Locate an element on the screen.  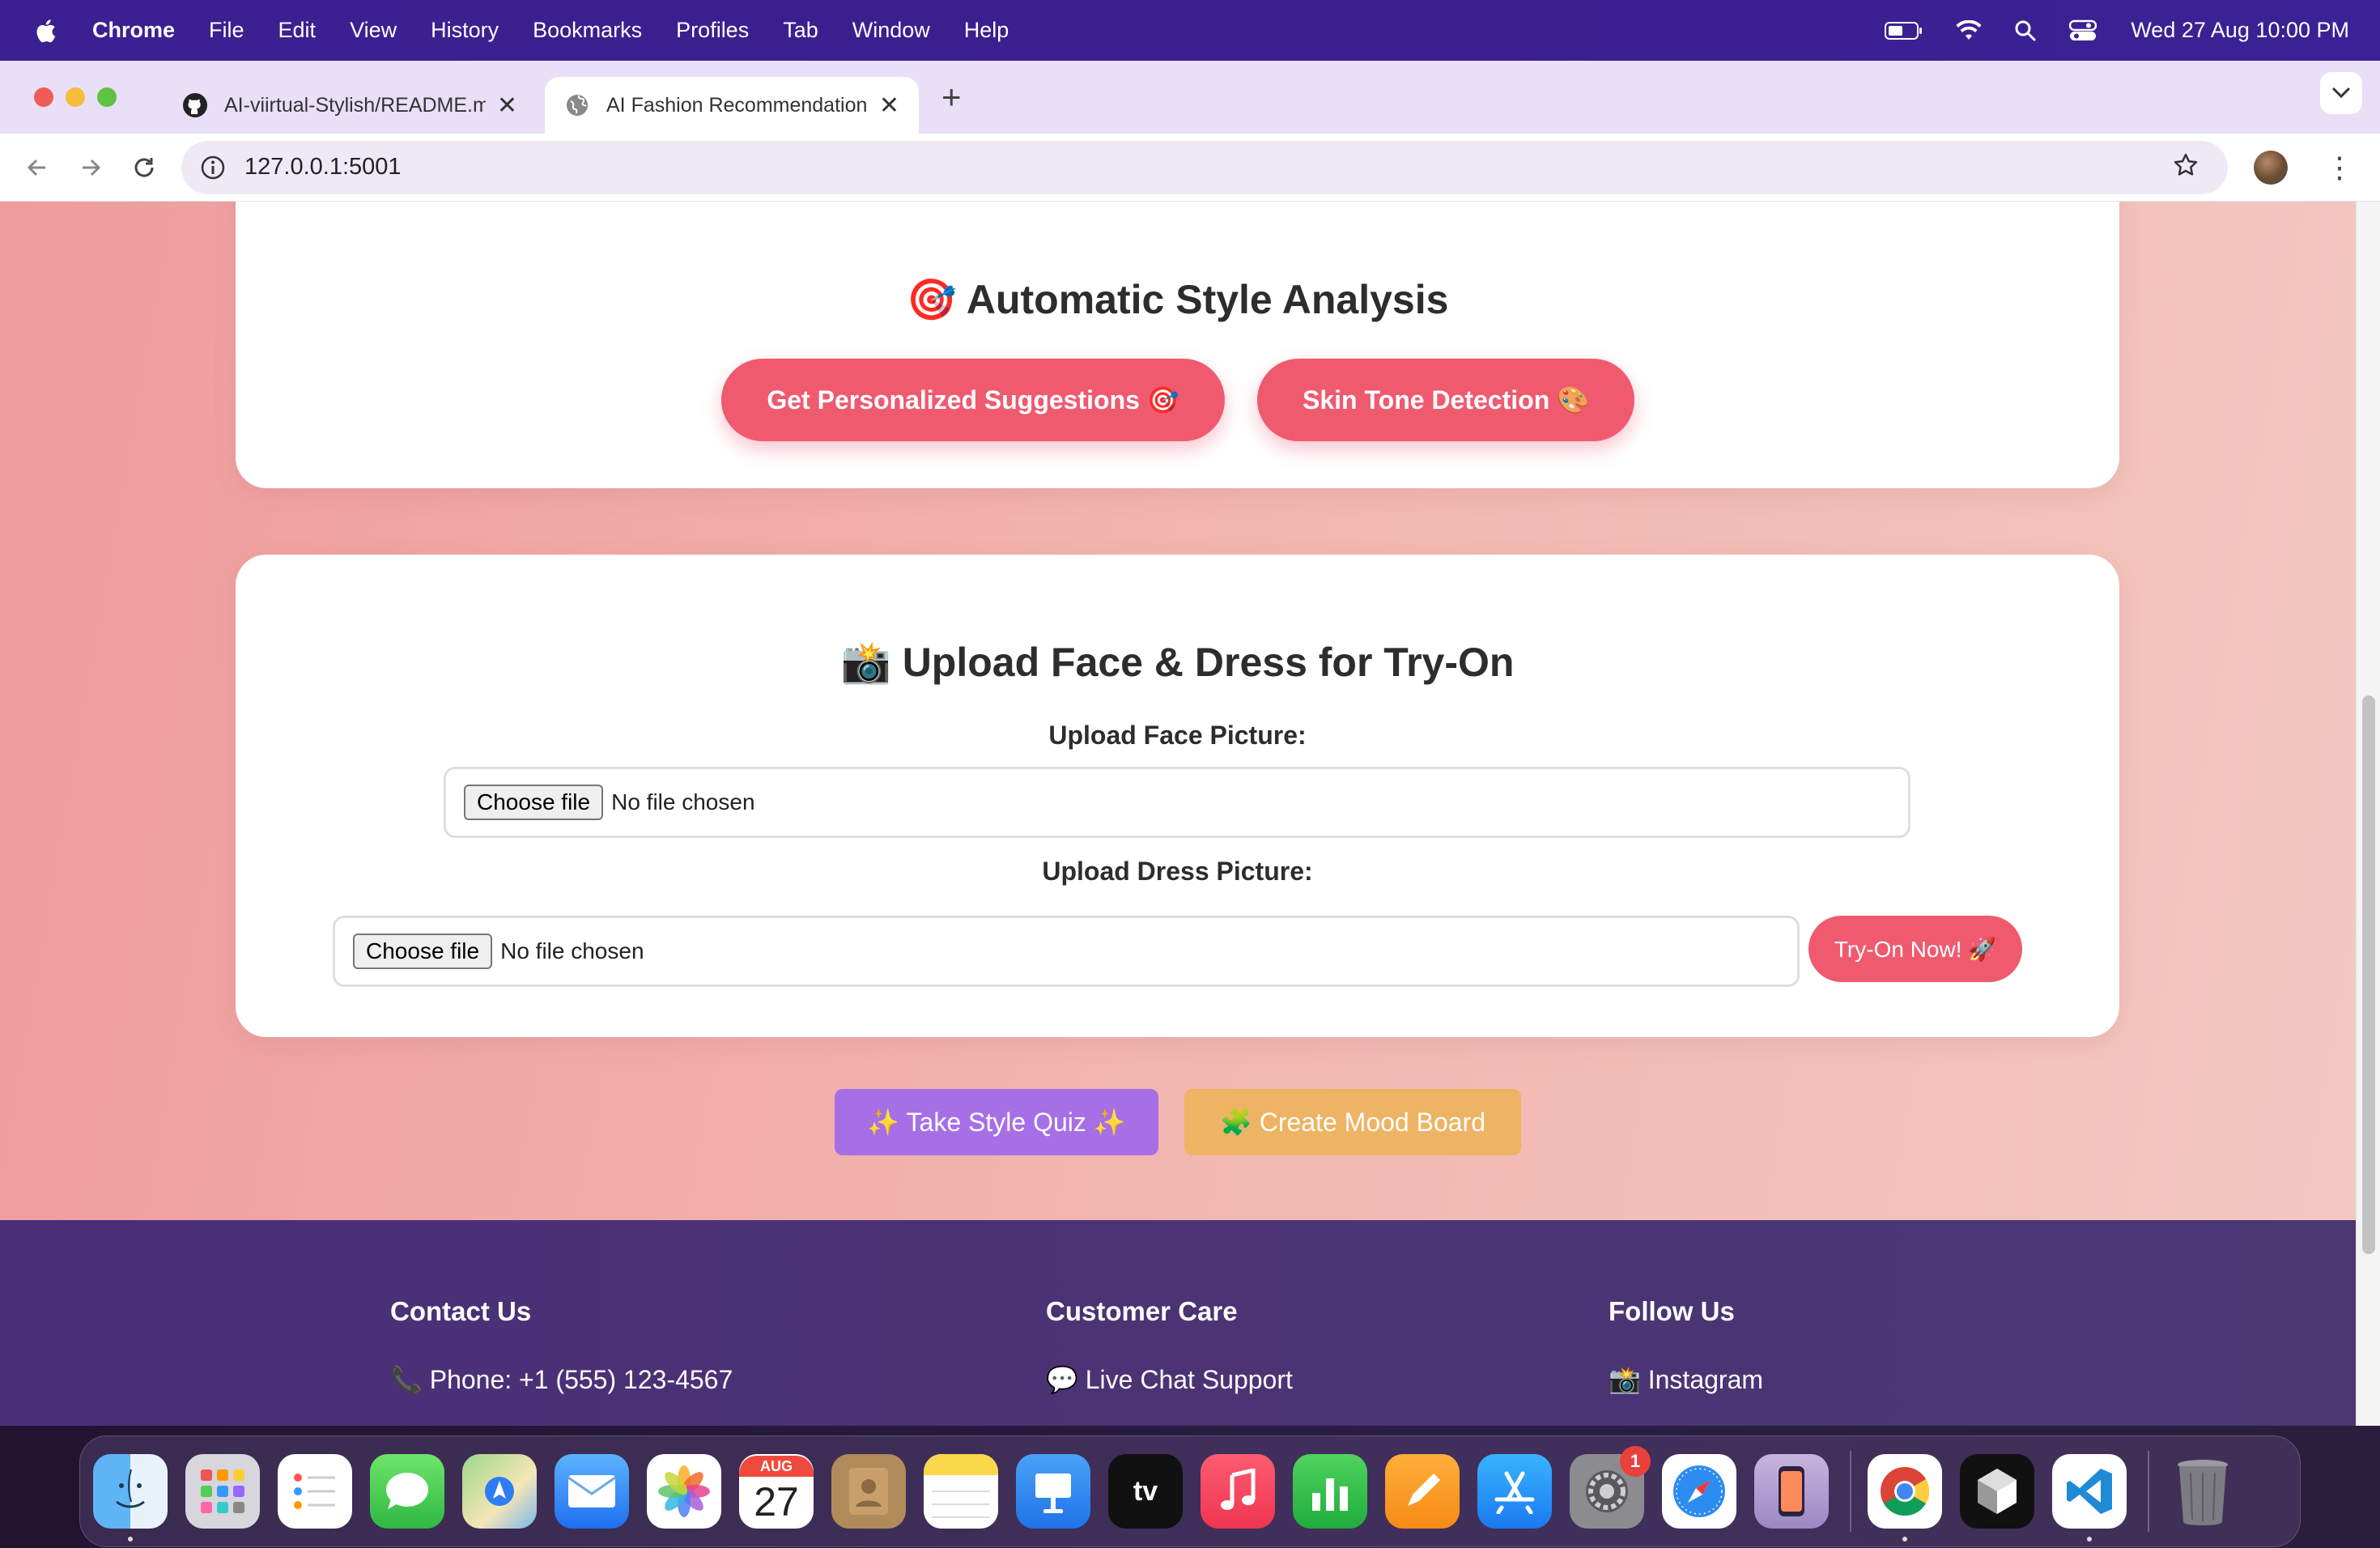
photos-icon is located at coordinates (684, 1492).